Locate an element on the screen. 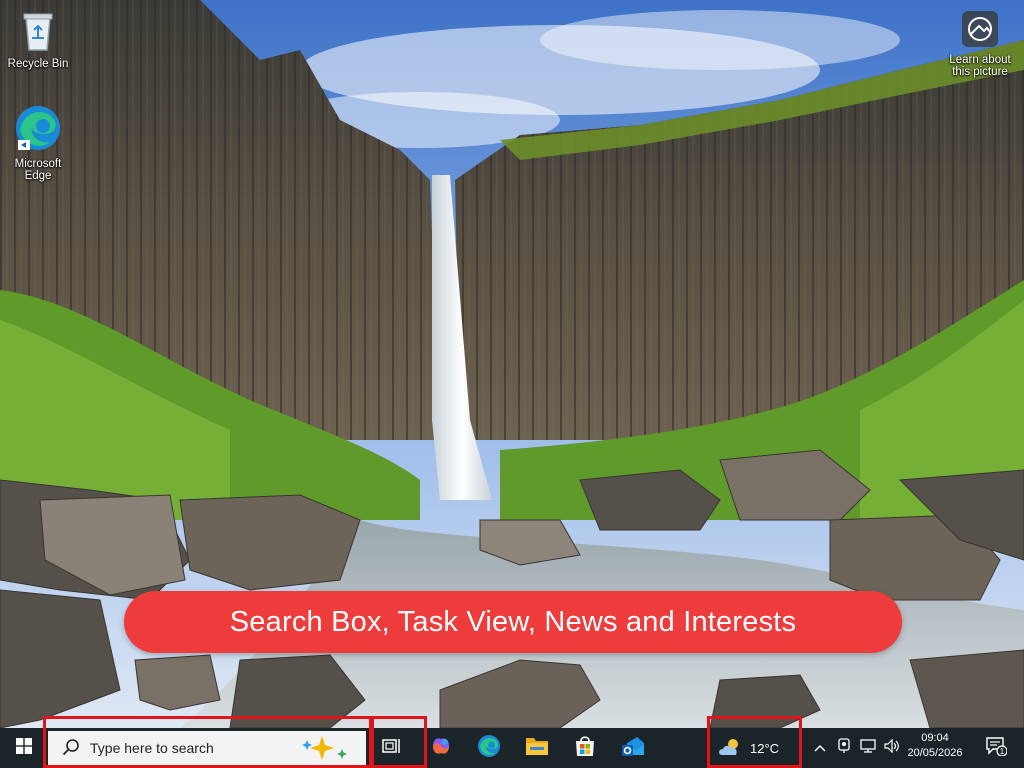 Image resolution: width=1024 pixels, height=768 pixels. desktop-icon-edge: Microsoft Edge is located at coordinates (38, 143).